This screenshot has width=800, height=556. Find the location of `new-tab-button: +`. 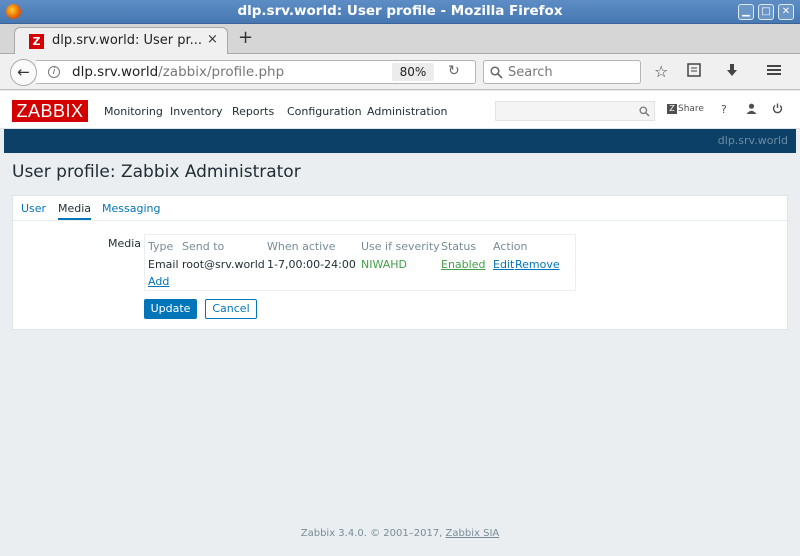

new-tab-button: + is located at coordinates (245, 37).